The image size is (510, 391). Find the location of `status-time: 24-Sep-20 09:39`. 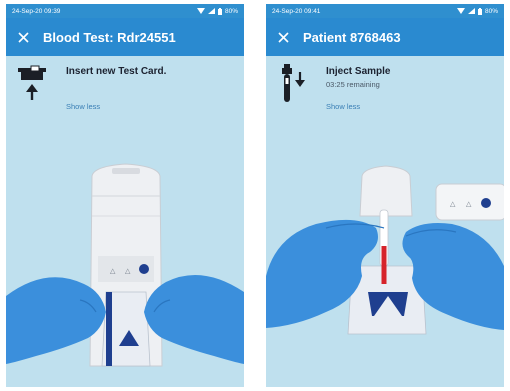

status-time: 24-Sep-20 09:39 is located at coordinates (36, 11).